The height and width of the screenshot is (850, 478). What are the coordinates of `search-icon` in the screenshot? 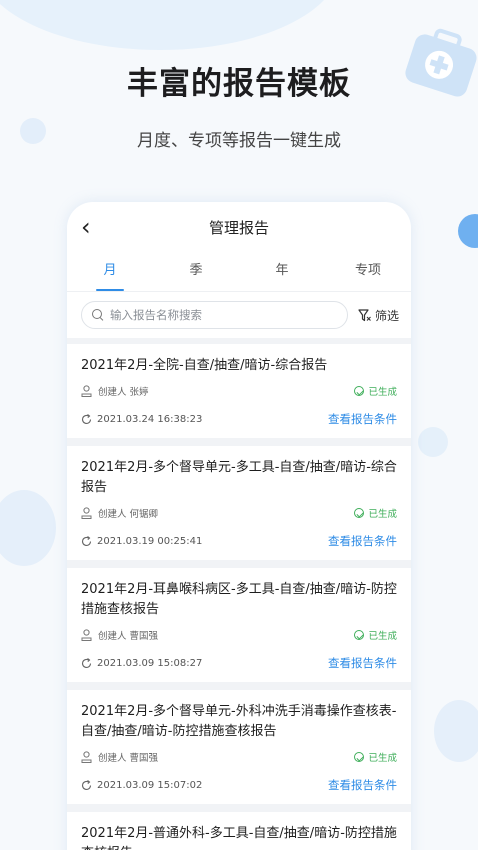 It's located at (98, 315).